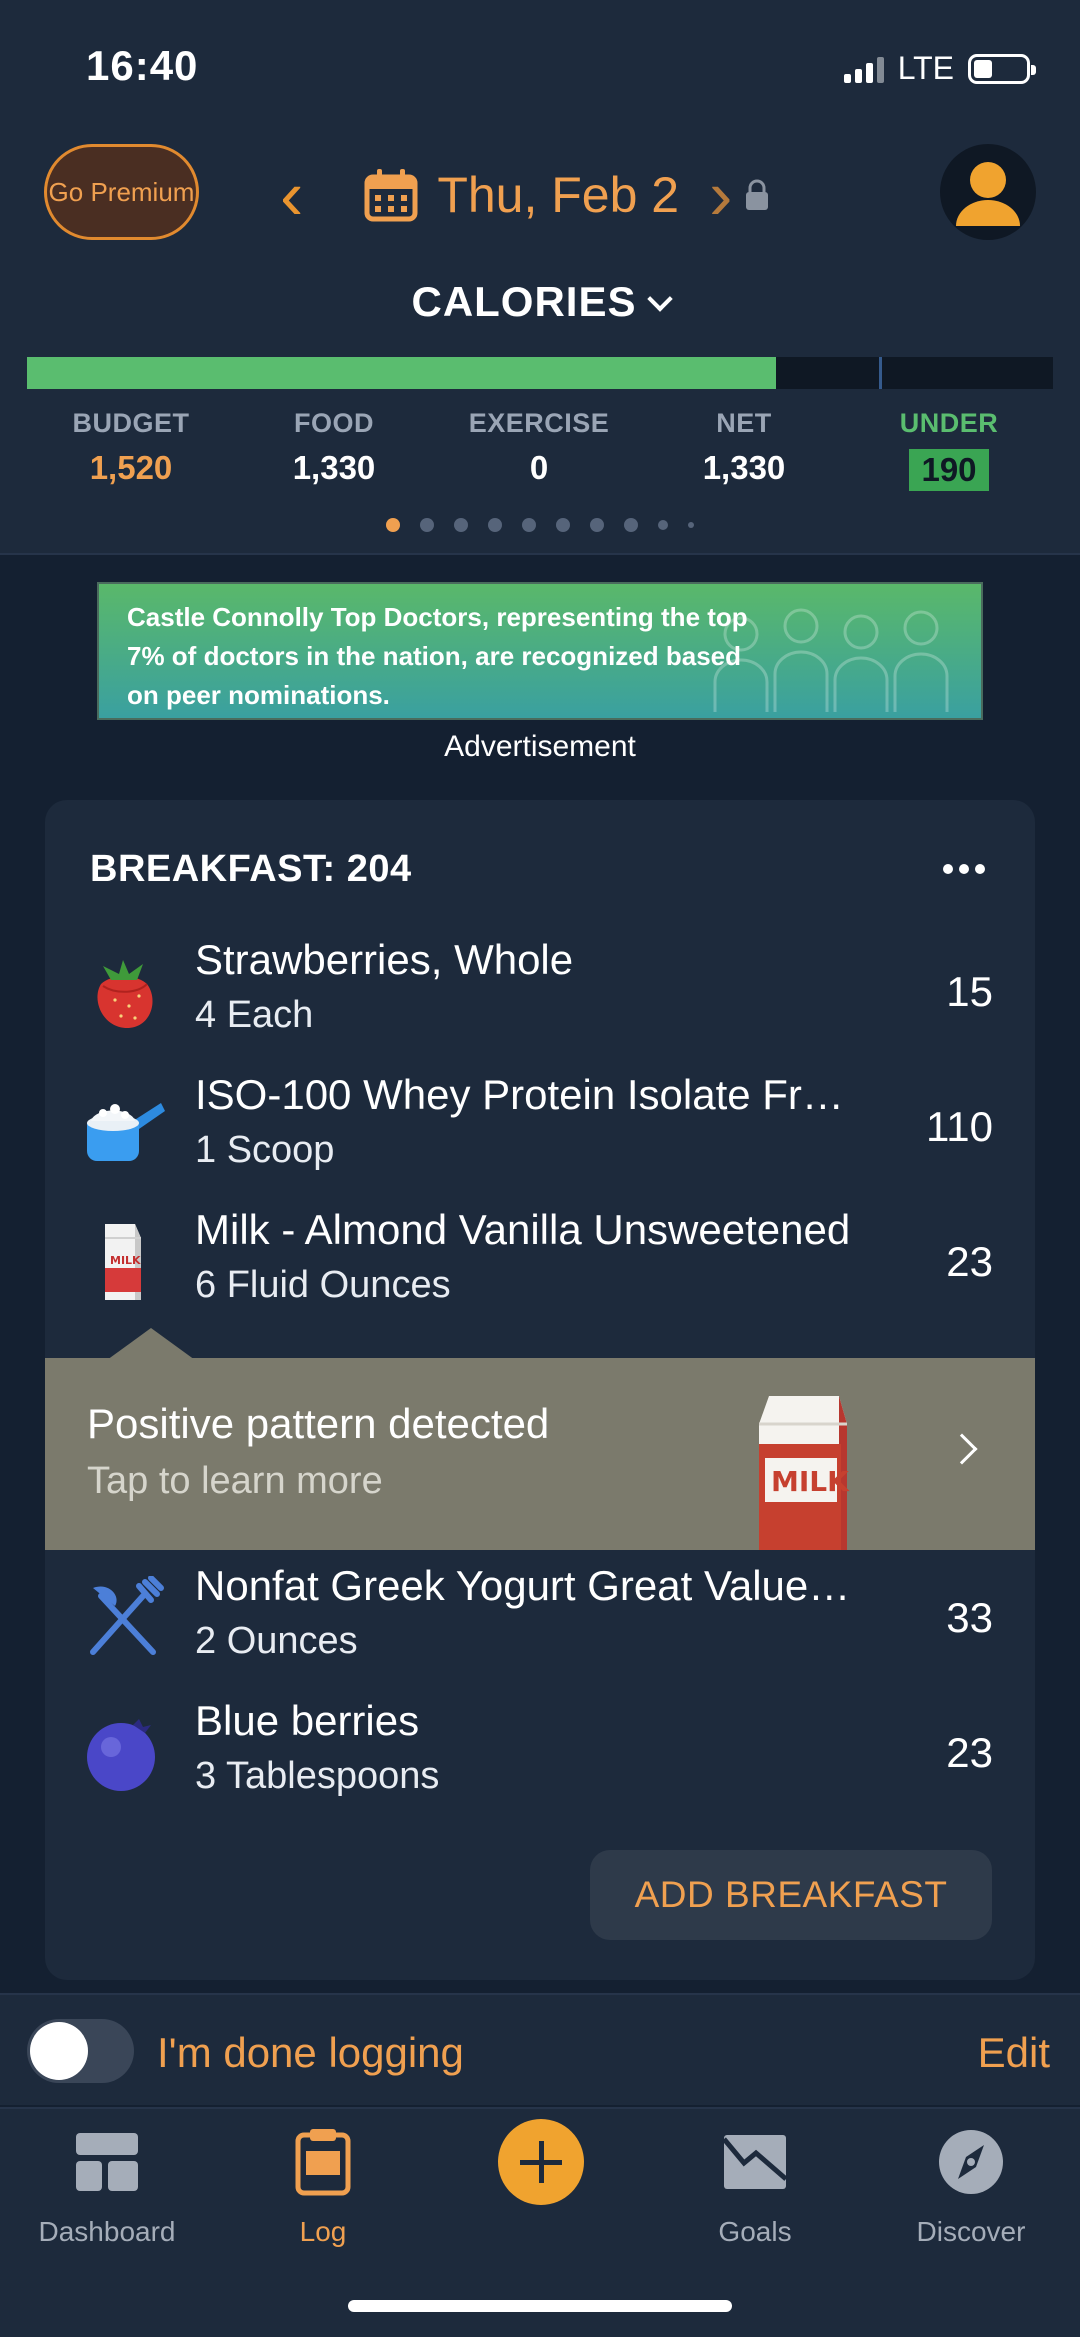  I want to click on clipboard-icon, so click(323, 2162).